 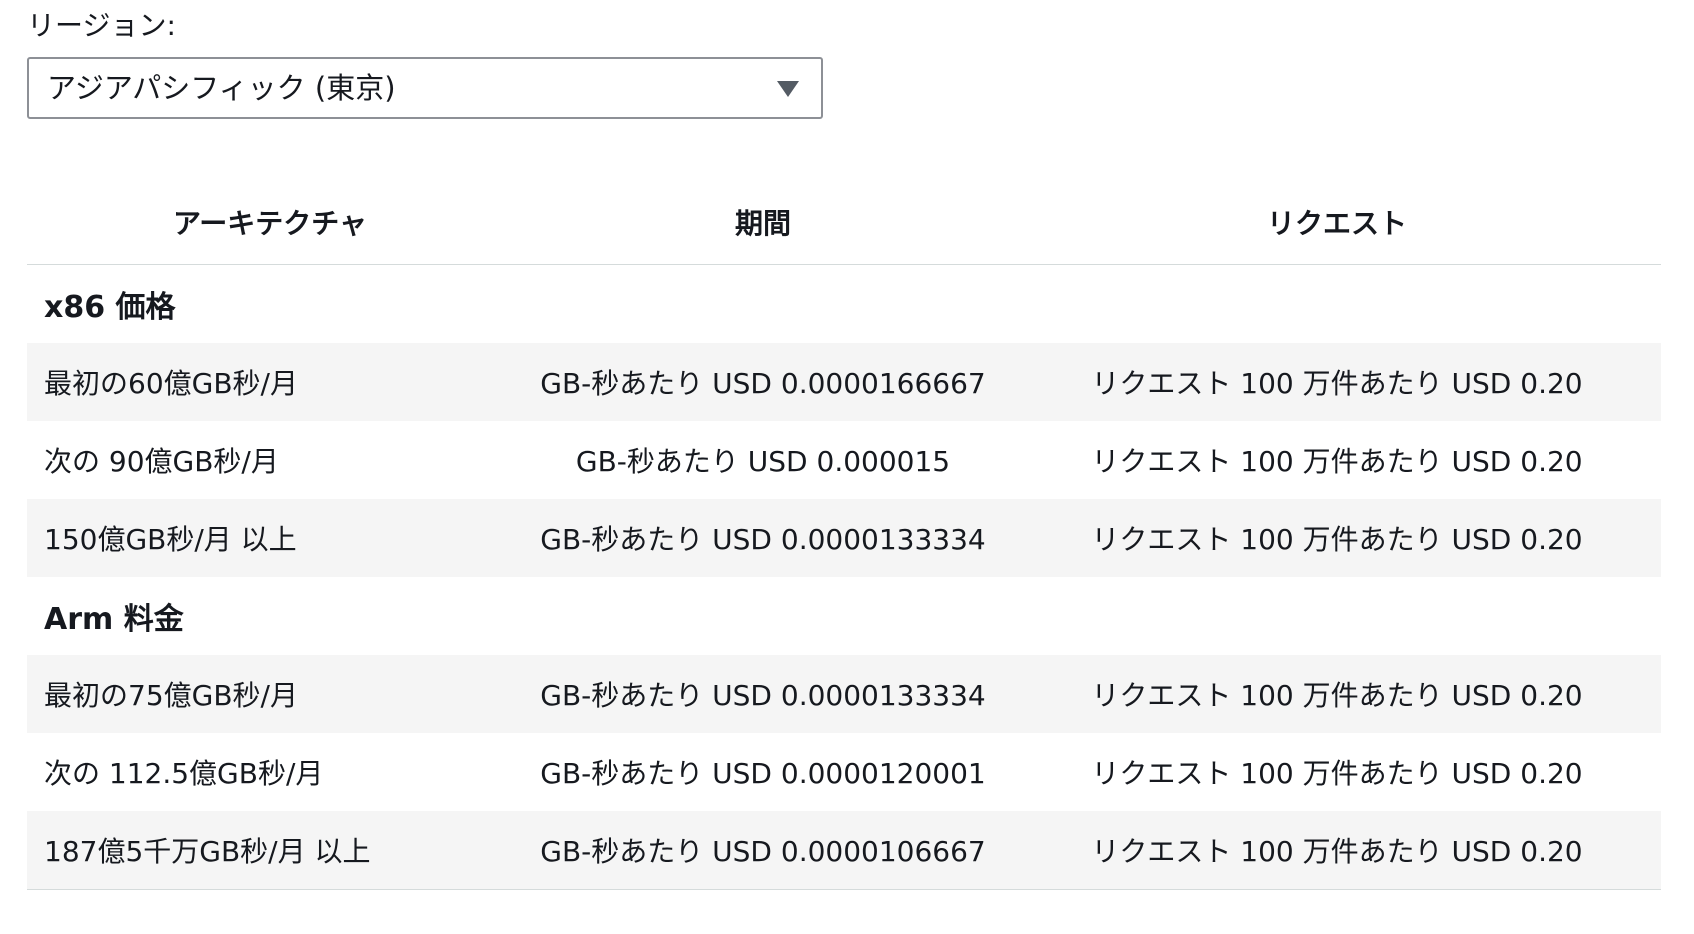 I want to click on tier-cell: 最初の60億GB秒/月, so click(x=270, y=382).